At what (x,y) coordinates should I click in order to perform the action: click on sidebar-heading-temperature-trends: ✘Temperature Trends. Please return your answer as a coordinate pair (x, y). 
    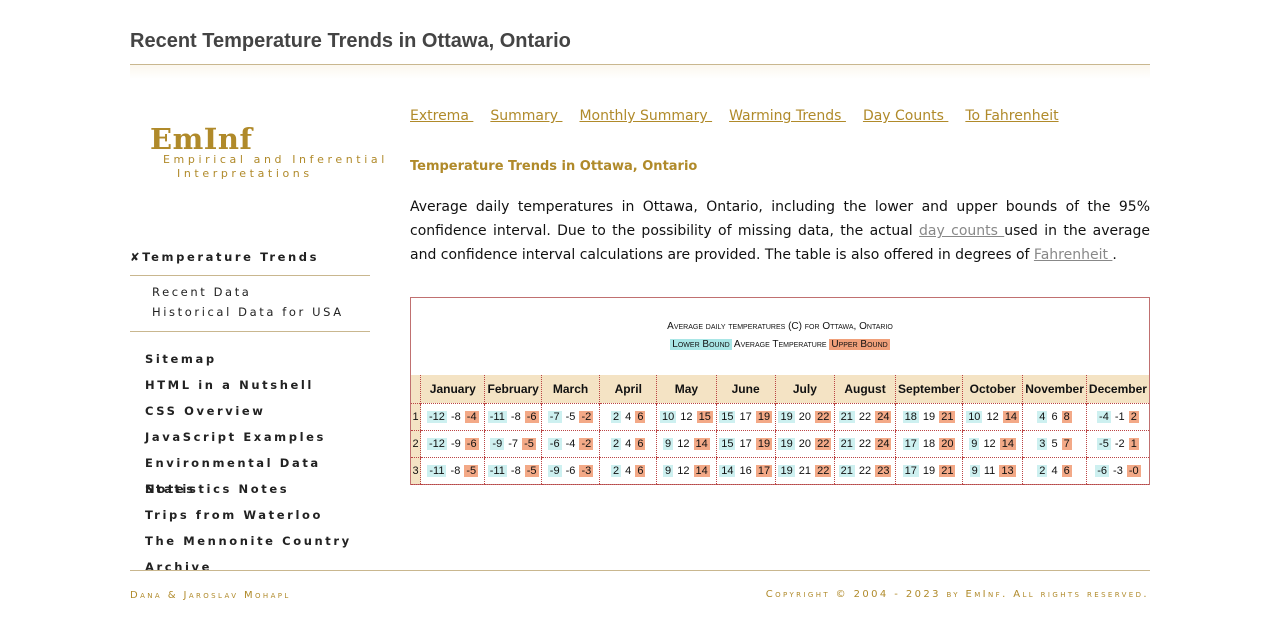
    Looking at the image, I should click on (250, 258).